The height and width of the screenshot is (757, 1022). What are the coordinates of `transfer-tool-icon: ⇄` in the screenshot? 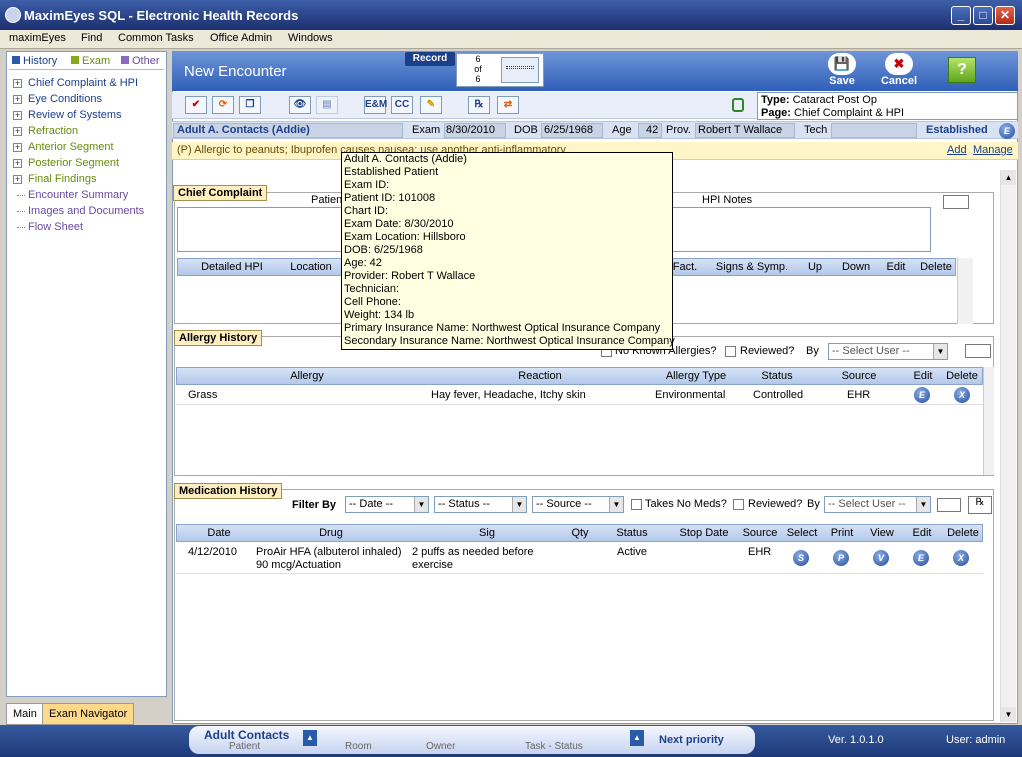 It's located at (508, 105).